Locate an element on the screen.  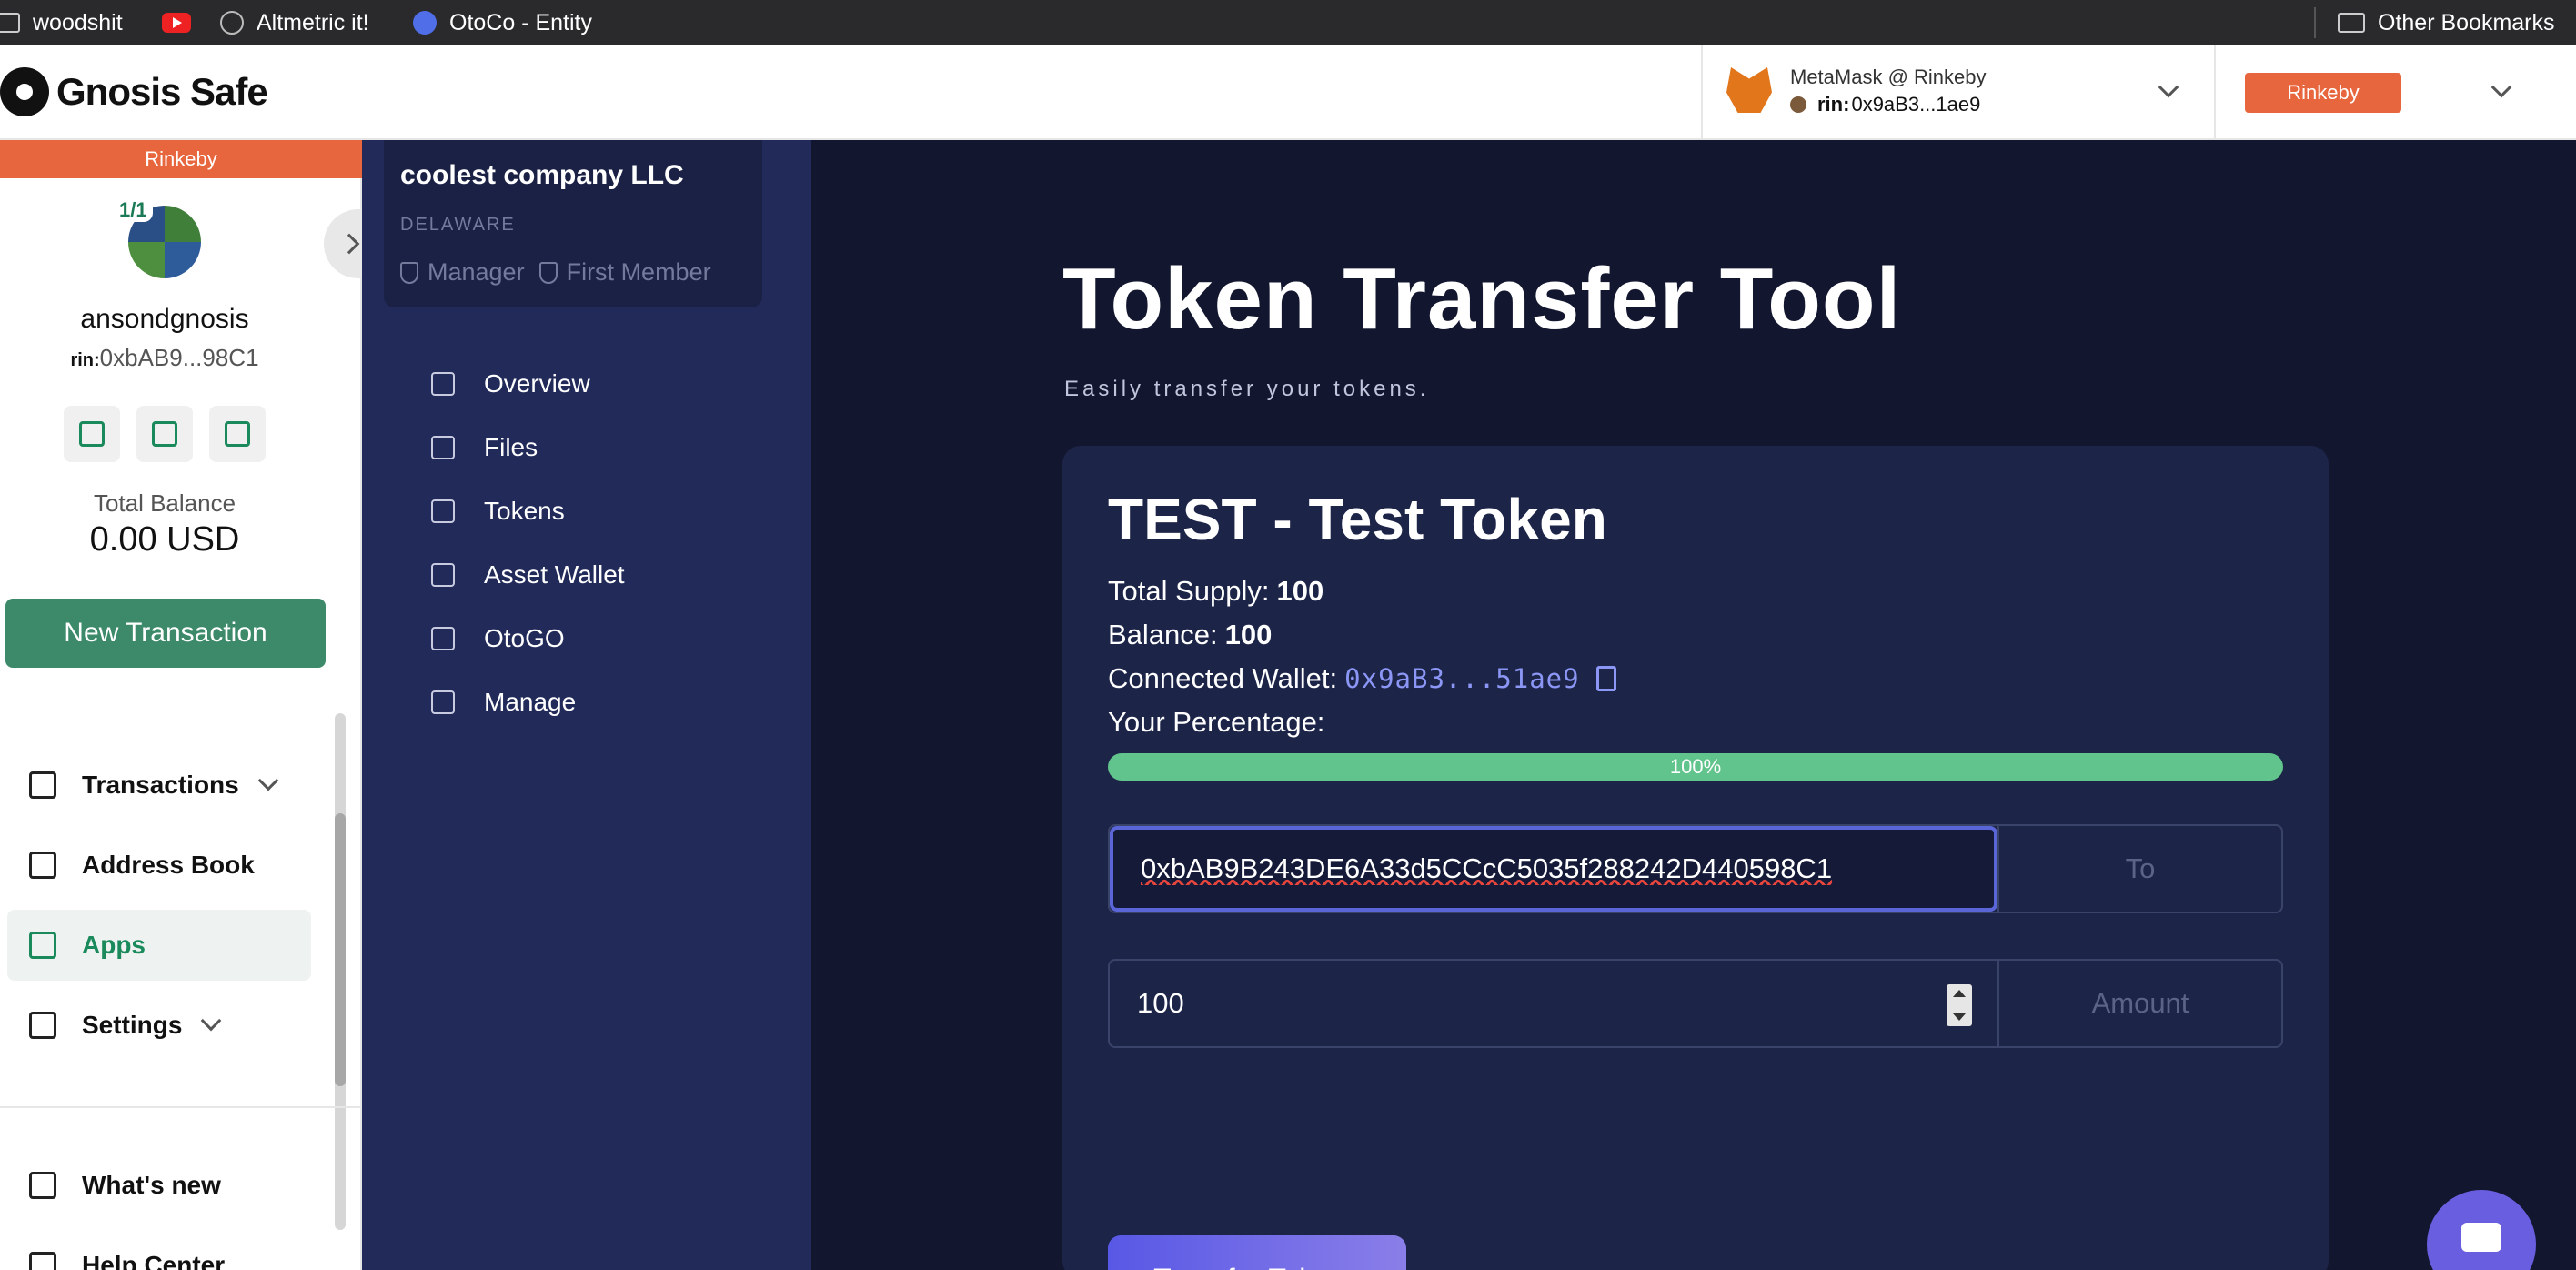
page-title: Token Transfer Tool is located at coordinates (1482, 299).